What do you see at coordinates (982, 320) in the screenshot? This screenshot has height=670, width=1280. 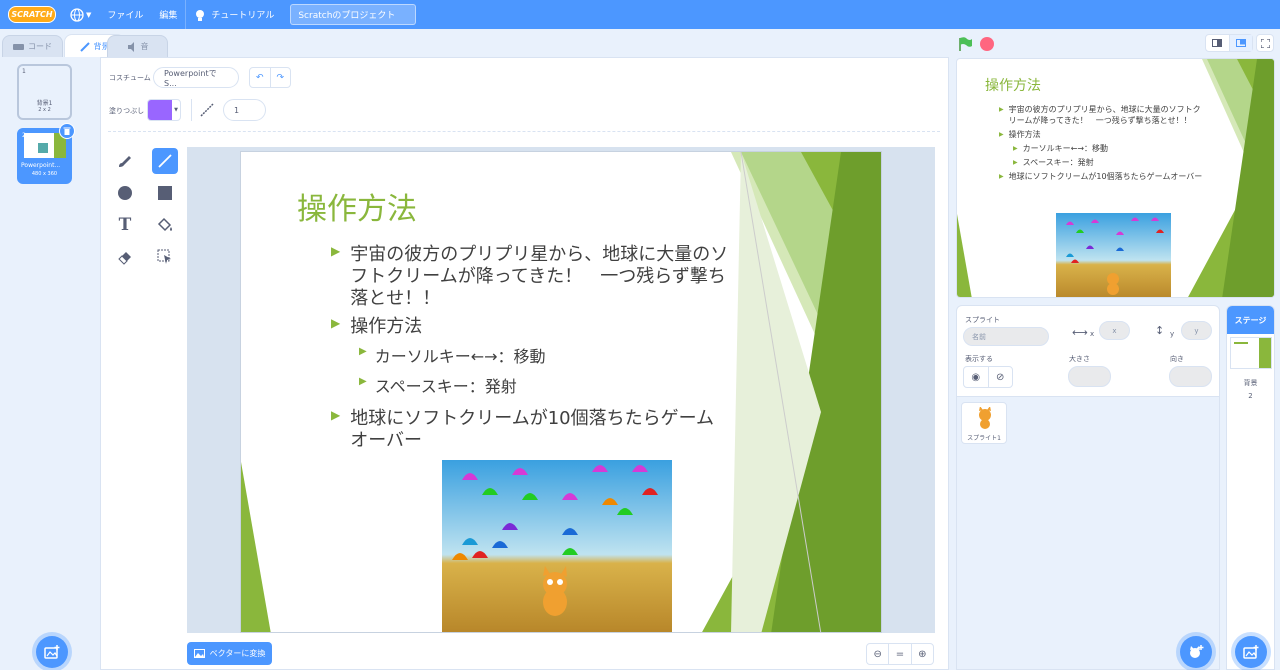 I see `sprite-label: スプライト` at bounding box center [982, 320].